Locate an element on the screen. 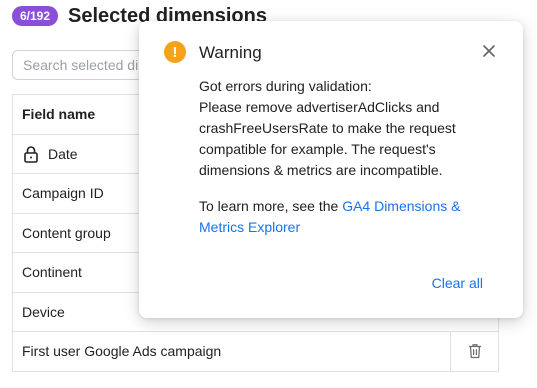 This screenshot has width=537, height=388. row-label: Content group is located at coordinates (66, 232).